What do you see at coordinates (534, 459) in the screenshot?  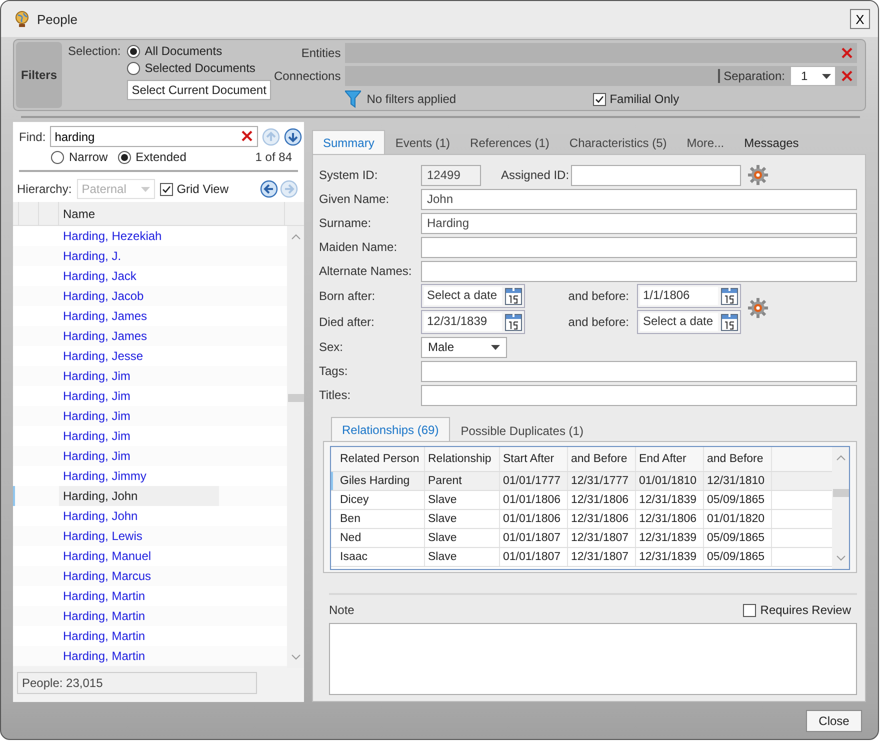 I see `column-header: Start After` at bounding box center [534, 459].